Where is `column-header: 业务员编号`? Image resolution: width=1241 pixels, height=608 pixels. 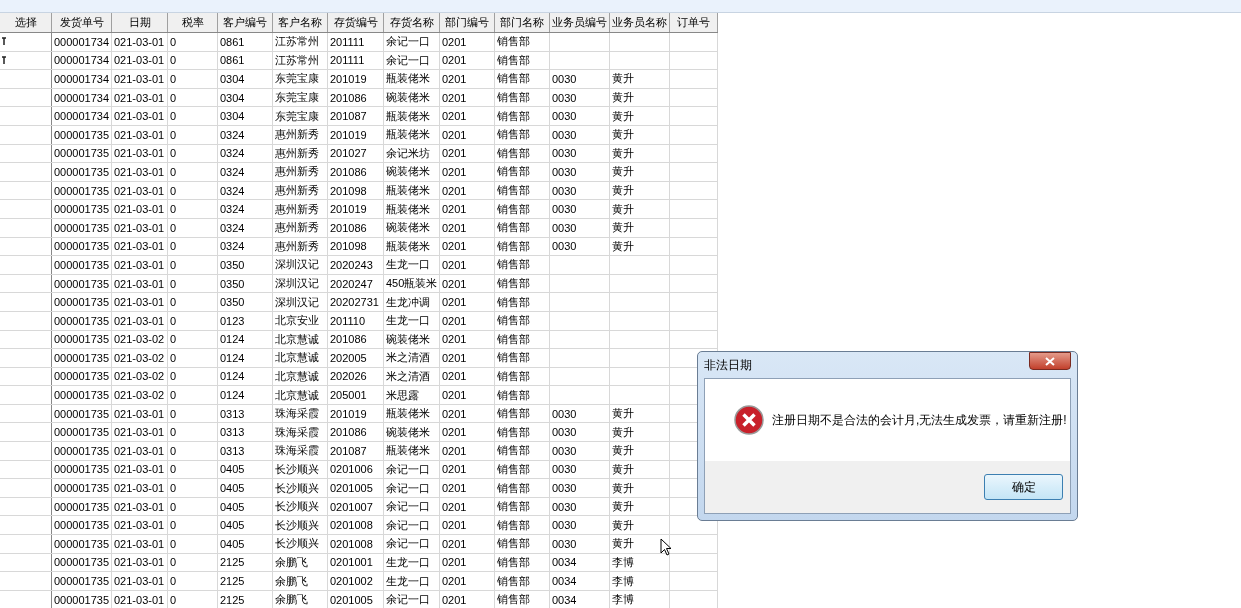
column-header: 业务员编号 is located at coordinates (580, 22).